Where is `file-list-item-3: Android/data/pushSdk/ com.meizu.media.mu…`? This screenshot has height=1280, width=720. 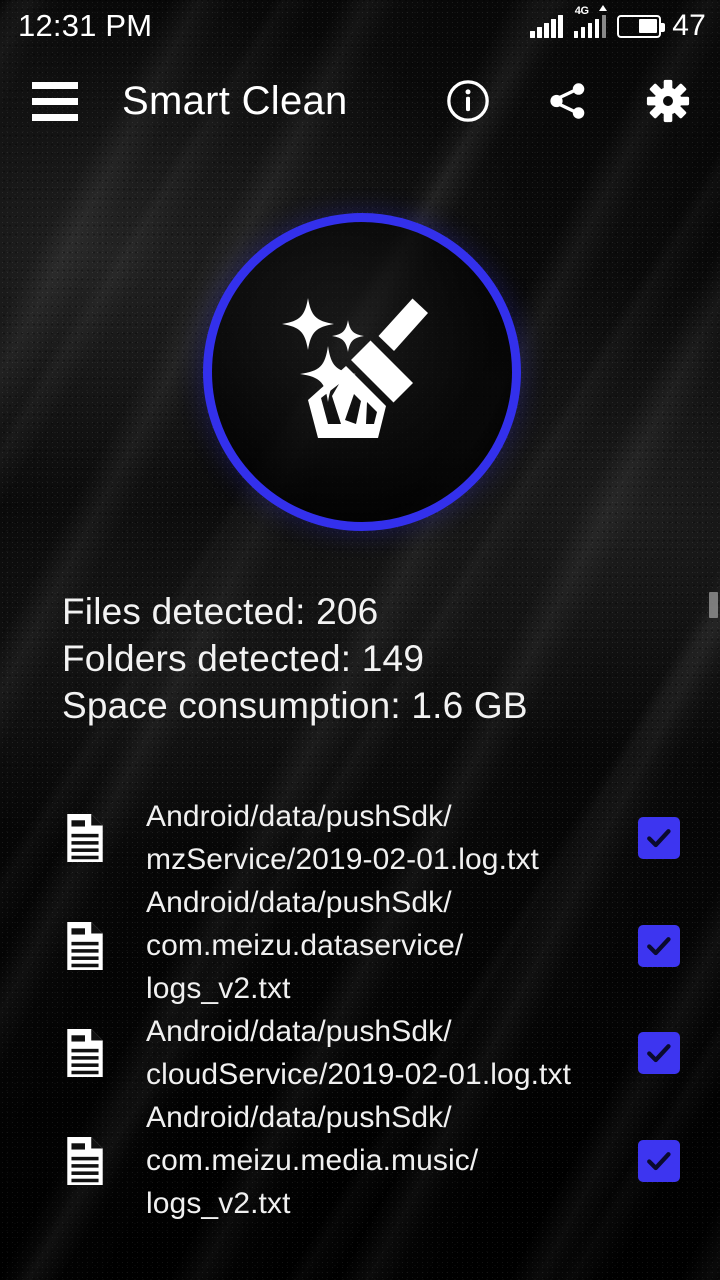 file-list-item-3: Android/data/pushSdk/ com.meizu.media.mu… is located at coordinates (360, 1160).